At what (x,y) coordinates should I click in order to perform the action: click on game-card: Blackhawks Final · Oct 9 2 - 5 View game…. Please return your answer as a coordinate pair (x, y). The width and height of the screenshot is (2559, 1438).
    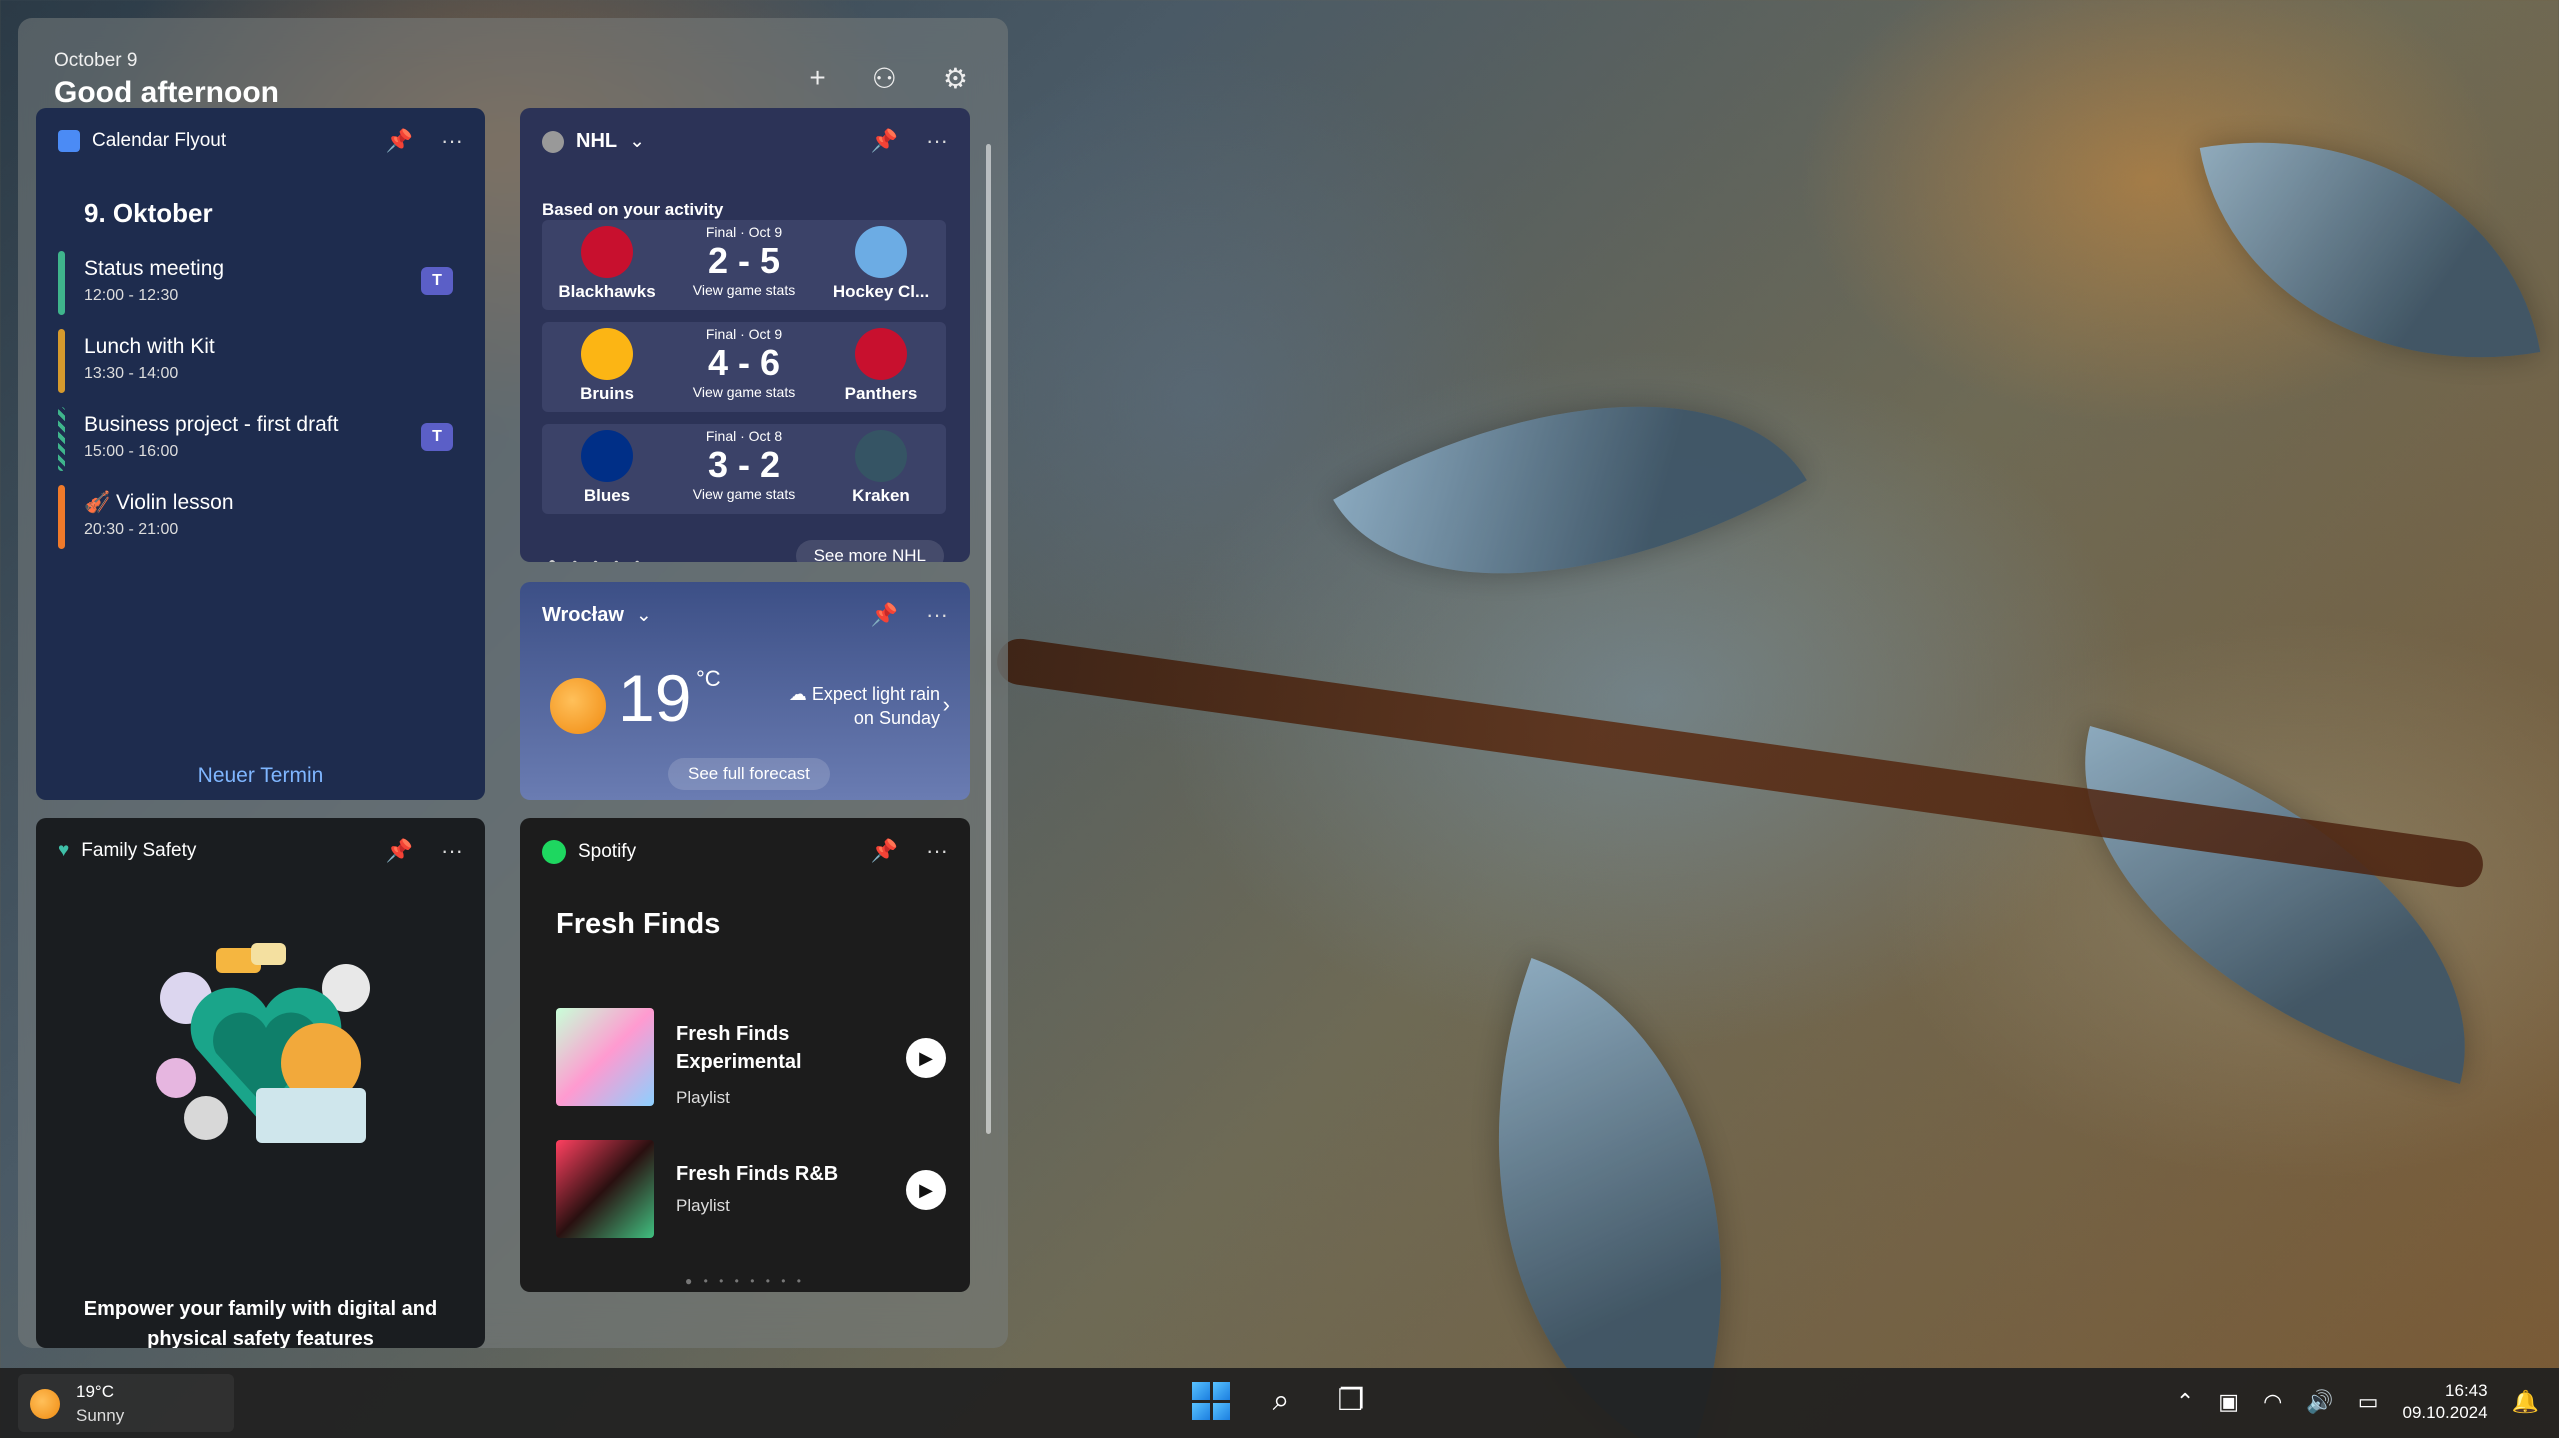
    Looking at the image, I should click on (744, 265).